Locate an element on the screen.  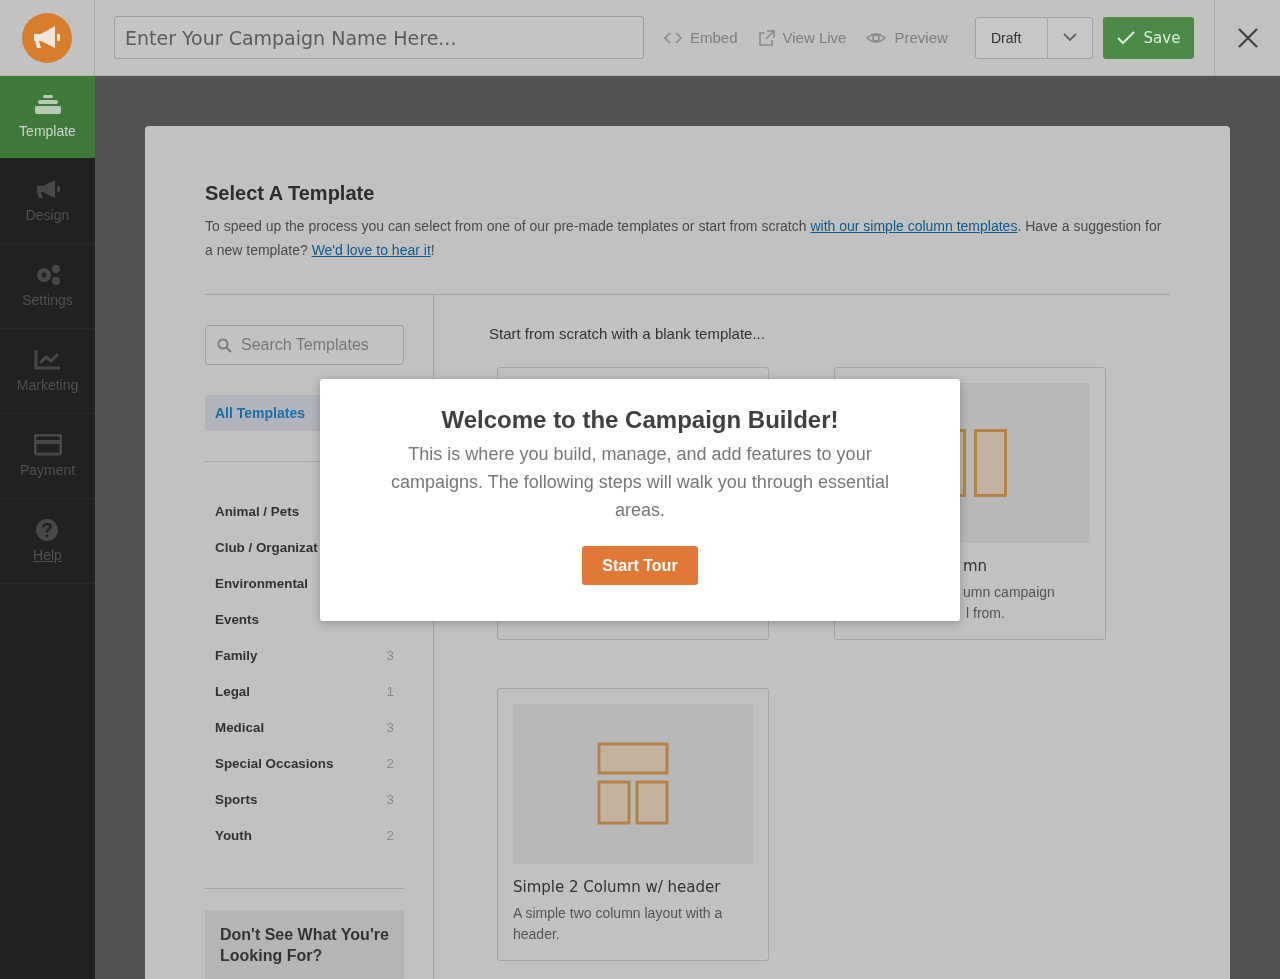
card-description: A simple two column layout with a header. is located at coordinates (618, 924).